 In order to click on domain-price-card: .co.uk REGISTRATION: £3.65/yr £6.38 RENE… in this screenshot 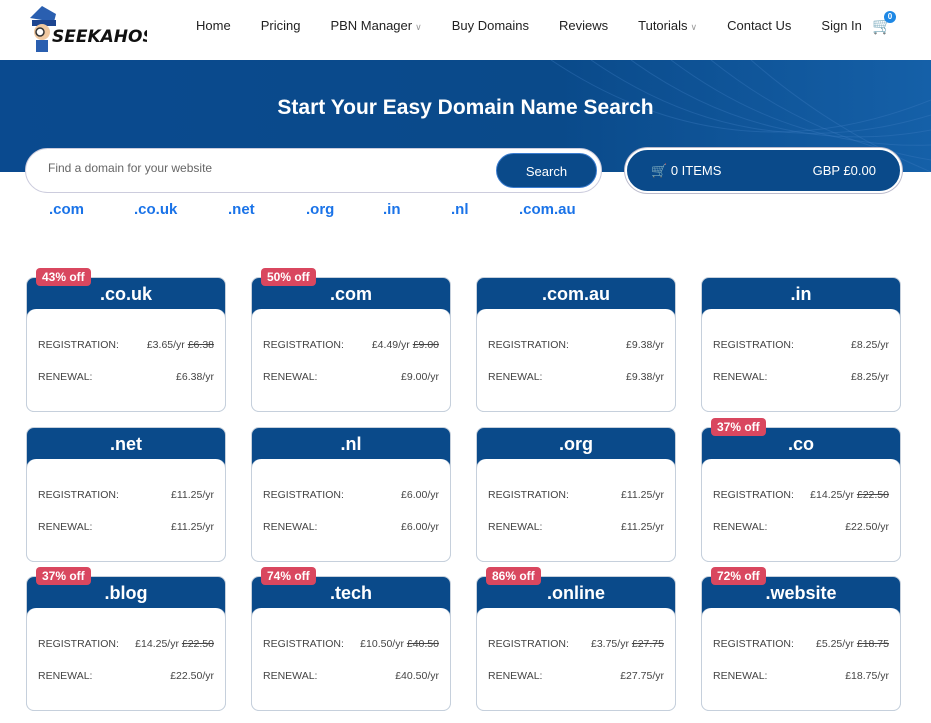, I will do `click(126, 340)`.